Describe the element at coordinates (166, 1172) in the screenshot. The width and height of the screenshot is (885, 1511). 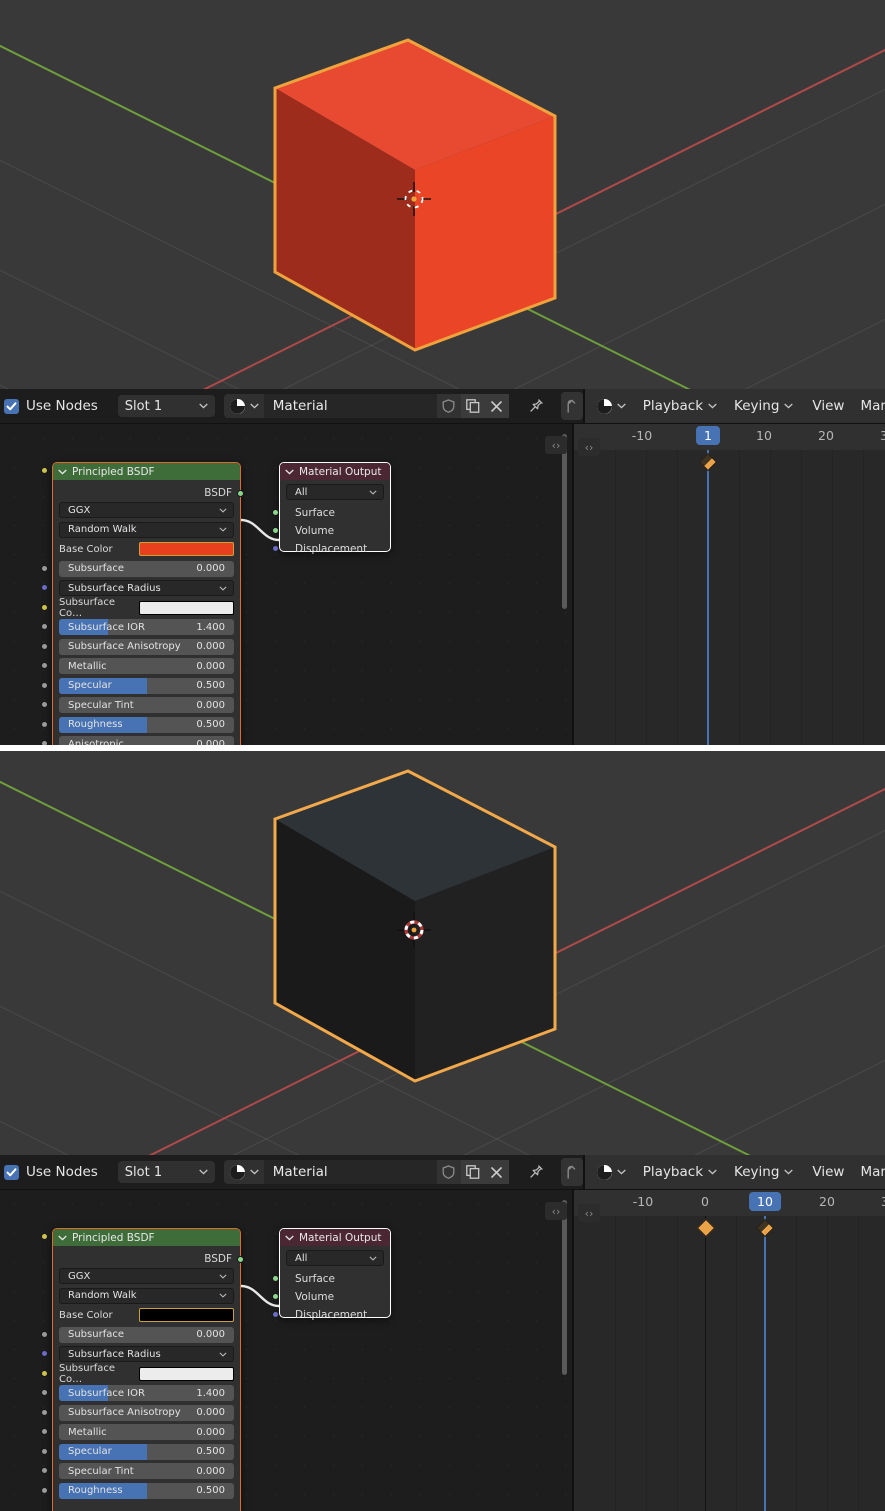
I see `slot-selector-bottom: Slot 1` at that location.